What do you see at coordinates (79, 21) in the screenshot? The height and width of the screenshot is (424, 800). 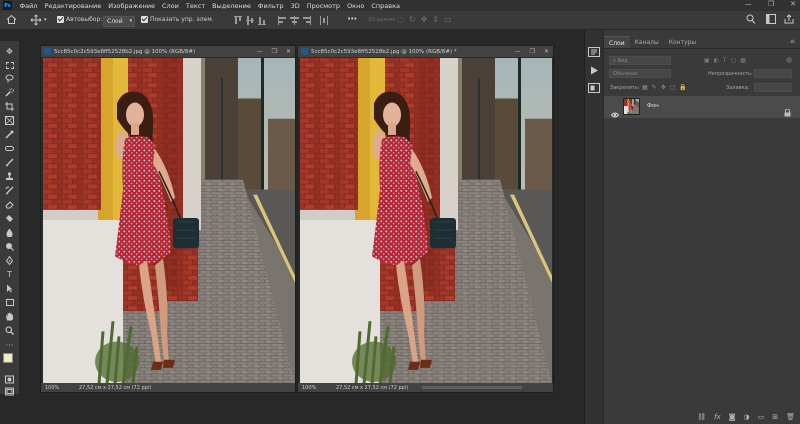 I see `autoselect-toggle: Автовыбор:` at bounding box center [79, 21].